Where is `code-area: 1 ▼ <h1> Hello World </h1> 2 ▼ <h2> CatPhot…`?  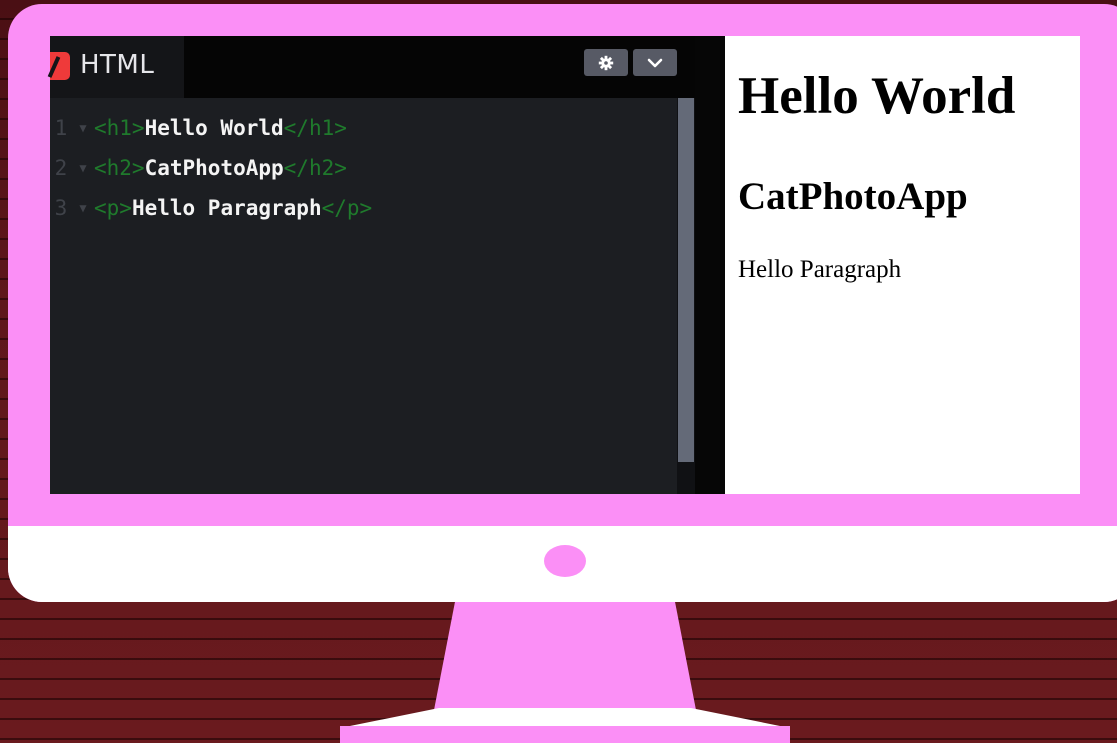
code-area: 1 ▼ <h1> Hello World </h1> 2 ▼ <h2> CatPhot… is located at coordinates (365, 168).